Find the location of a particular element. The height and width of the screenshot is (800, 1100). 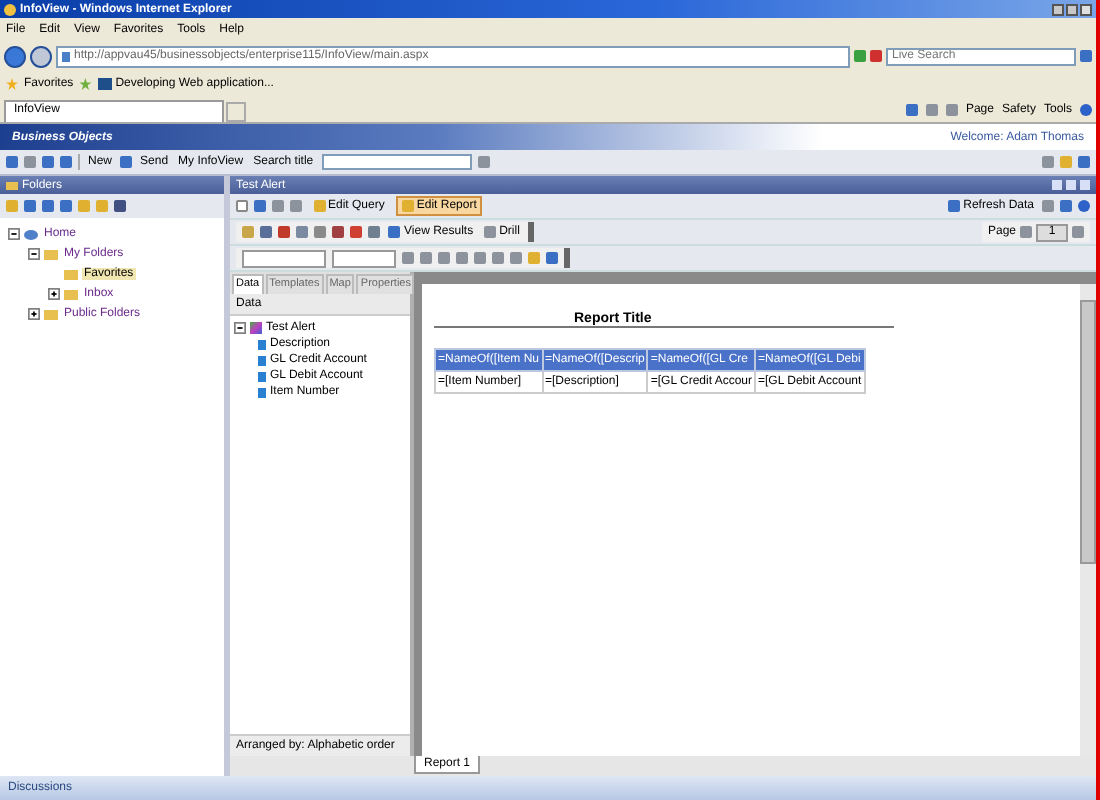

search-field is located at coordinates (396, 162).